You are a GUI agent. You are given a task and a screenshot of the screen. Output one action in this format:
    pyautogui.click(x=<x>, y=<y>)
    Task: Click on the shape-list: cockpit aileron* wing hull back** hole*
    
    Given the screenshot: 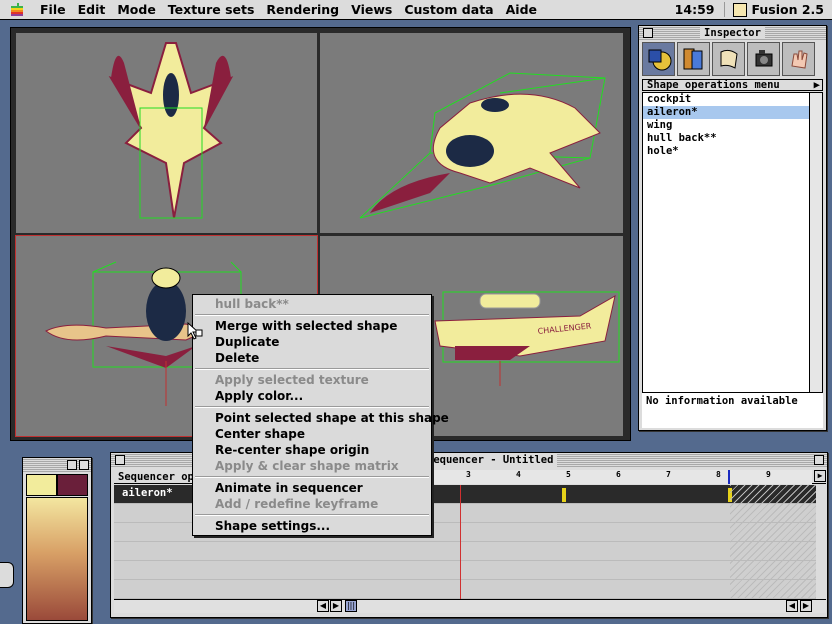 What is the action you would take?
    pyautogui.click(x=732, y=255)
    